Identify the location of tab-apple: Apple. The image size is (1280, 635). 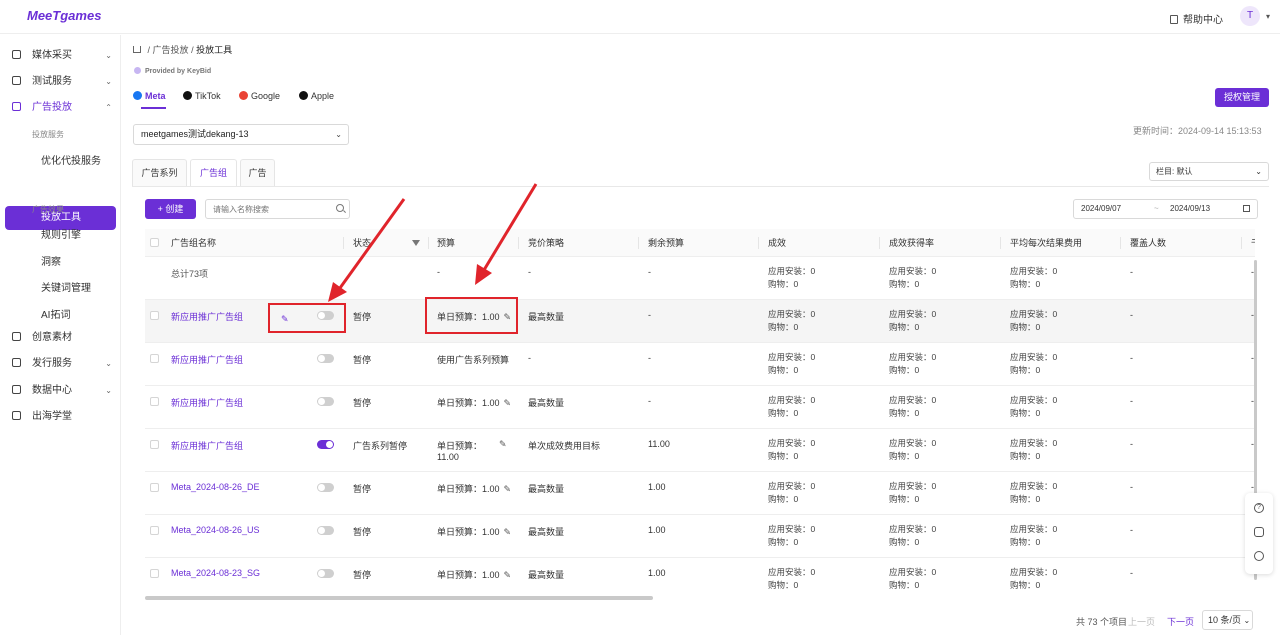
(316, 96).